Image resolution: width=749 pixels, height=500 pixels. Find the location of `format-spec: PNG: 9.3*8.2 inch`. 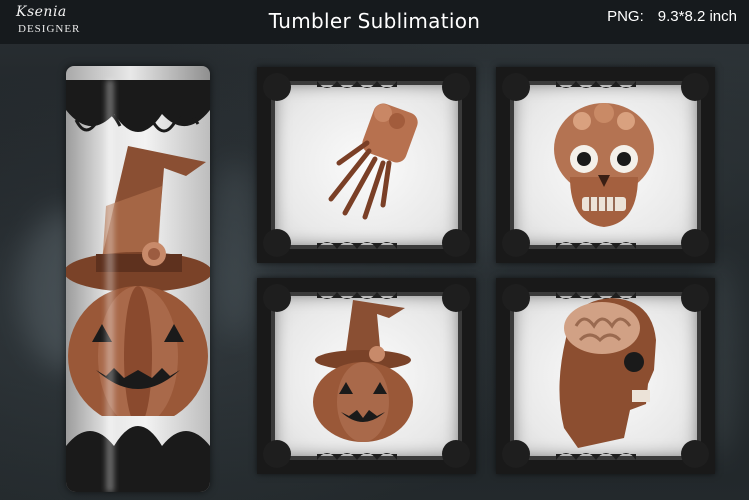

format-spec: PNG: 9.3*8.2 inch is located at coordinates (672, 16).